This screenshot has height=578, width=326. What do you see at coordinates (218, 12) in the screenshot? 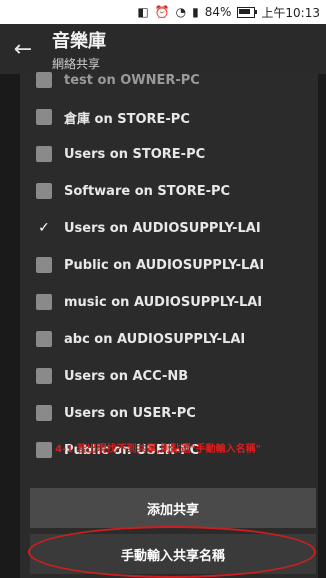
I see `battery-percent: 84%` at bounding box center [218, 12].